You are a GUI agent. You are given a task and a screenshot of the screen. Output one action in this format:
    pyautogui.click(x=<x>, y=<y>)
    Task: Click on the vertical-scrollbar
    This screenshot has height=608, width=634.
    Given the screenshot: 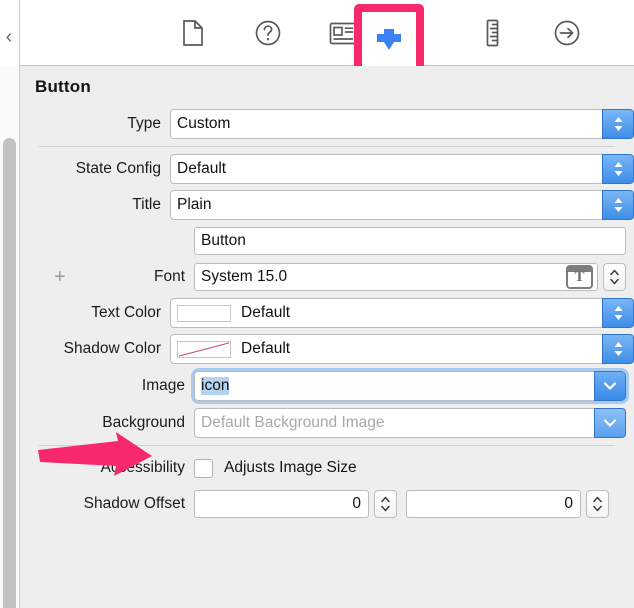 What is the action you would take?
    pyautogui.click(x=9, y=337)
    